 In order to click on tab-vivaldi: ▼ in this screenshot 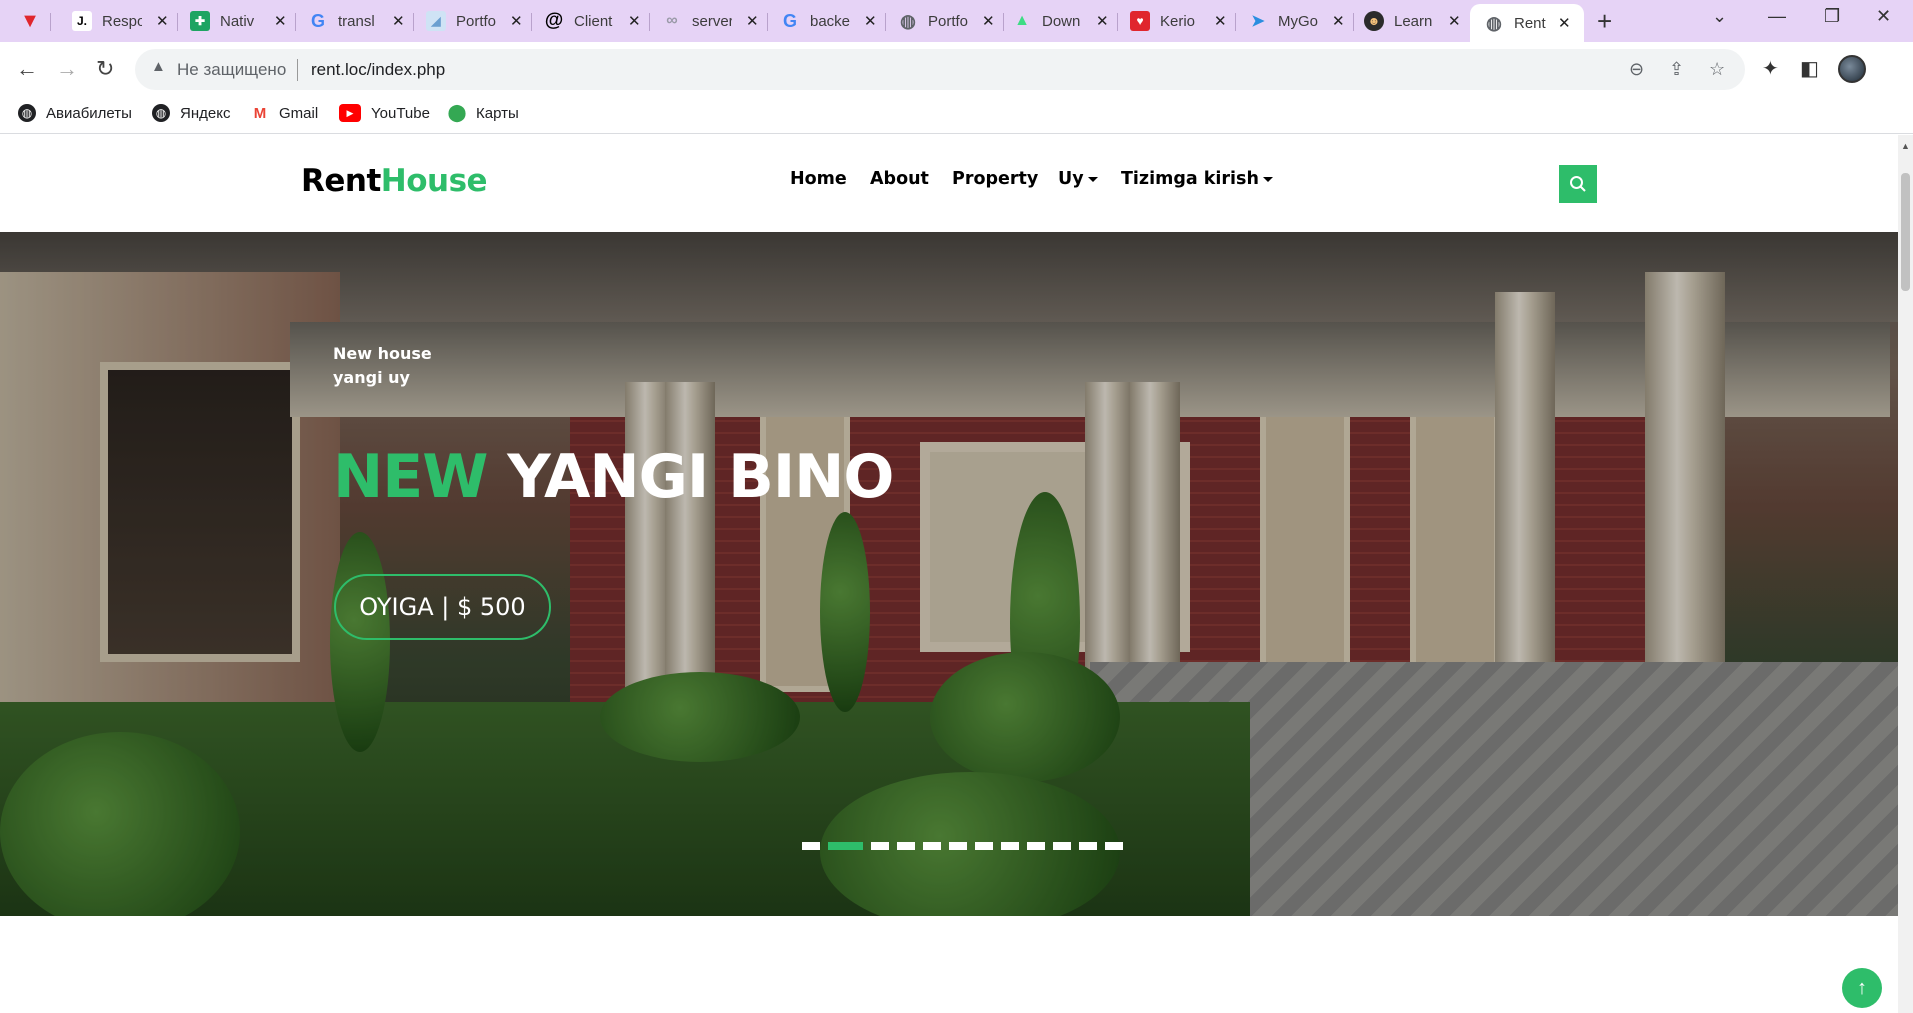, I will do `click(30, 21)`.